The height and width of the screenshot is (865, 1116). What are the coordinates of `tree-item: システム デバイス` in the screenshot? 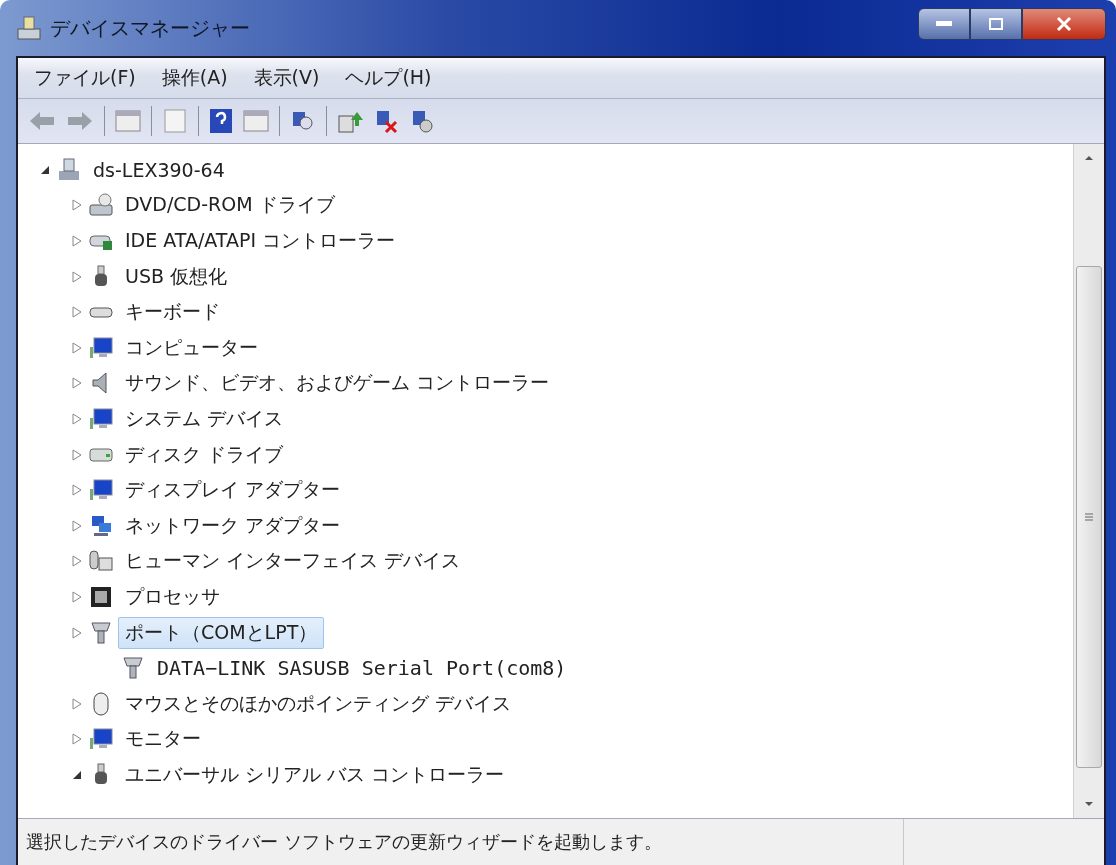 It's located at (204, 418).